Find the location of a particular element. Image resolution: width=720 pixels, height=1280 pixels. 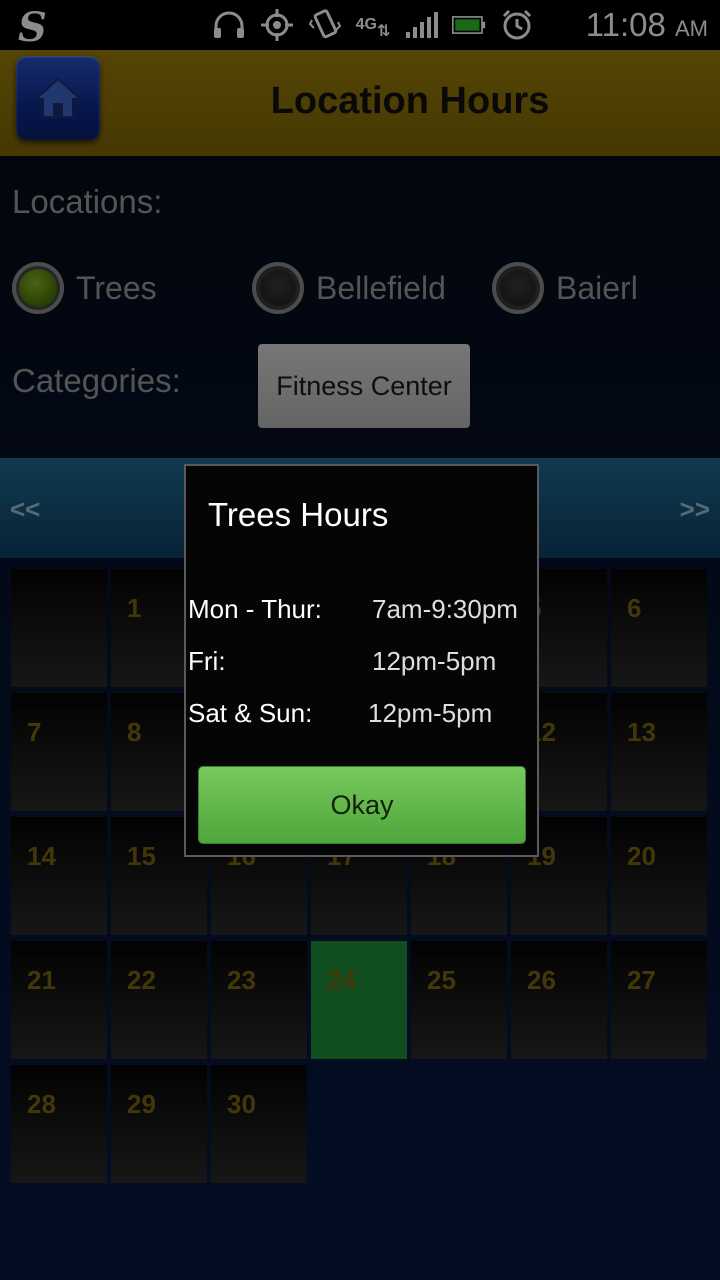

calendar-day: 27 is located at coordinates (659, 1000).